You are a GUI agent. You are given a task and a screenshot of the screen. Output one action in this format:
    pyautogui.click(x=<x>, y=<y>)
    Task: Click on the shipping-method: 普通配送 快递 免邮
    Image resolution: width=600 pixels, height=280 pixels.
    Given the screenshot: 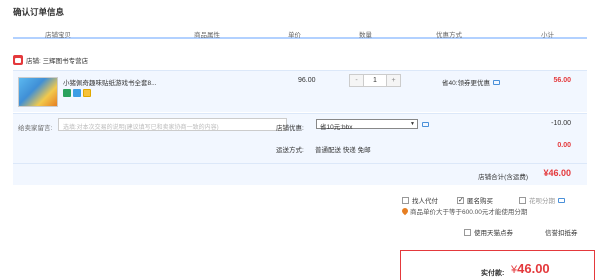 What is the action you would take?
    pyautogui.click(x=343, y=150)
    